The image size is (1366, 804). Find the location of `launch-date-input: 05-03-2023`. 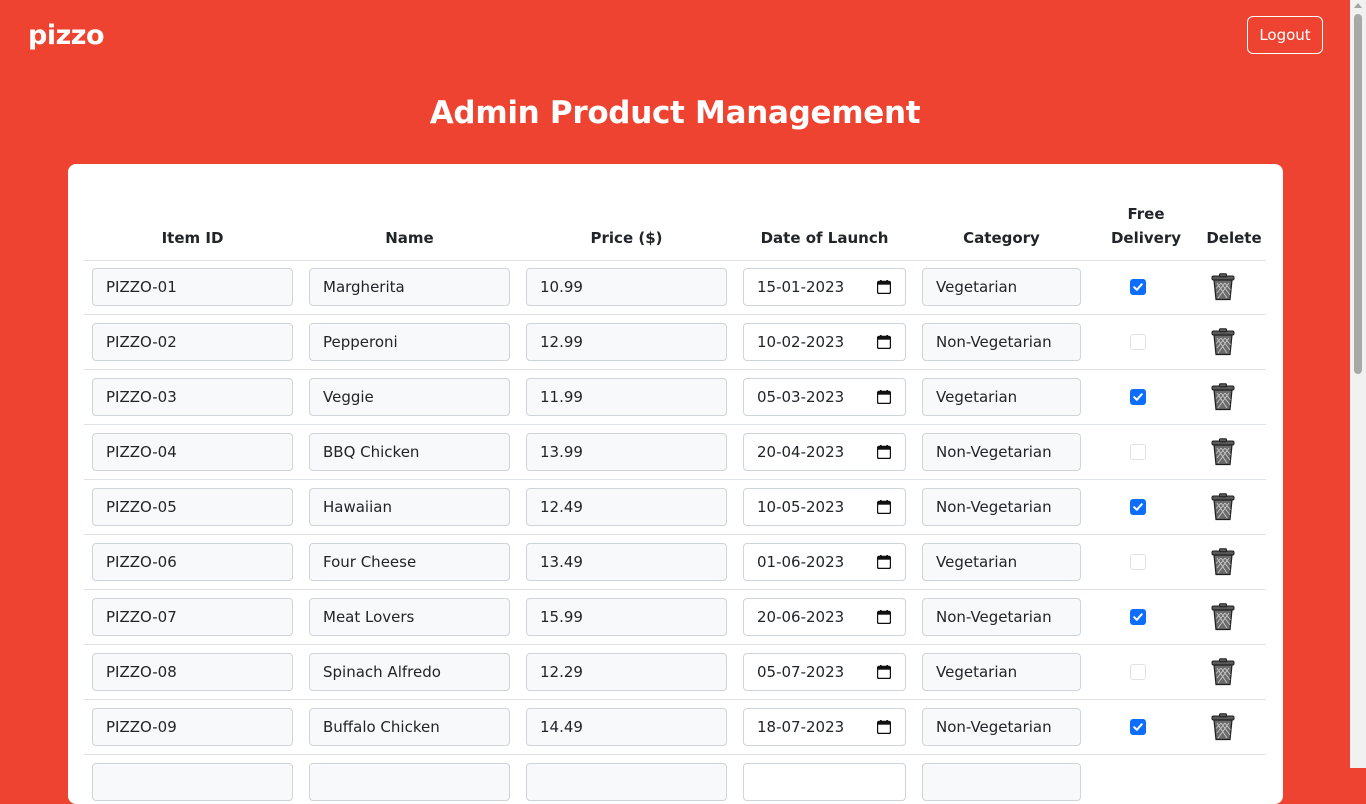

launch-date-input: 05-03-2023 is located at coordinates (824, 397).